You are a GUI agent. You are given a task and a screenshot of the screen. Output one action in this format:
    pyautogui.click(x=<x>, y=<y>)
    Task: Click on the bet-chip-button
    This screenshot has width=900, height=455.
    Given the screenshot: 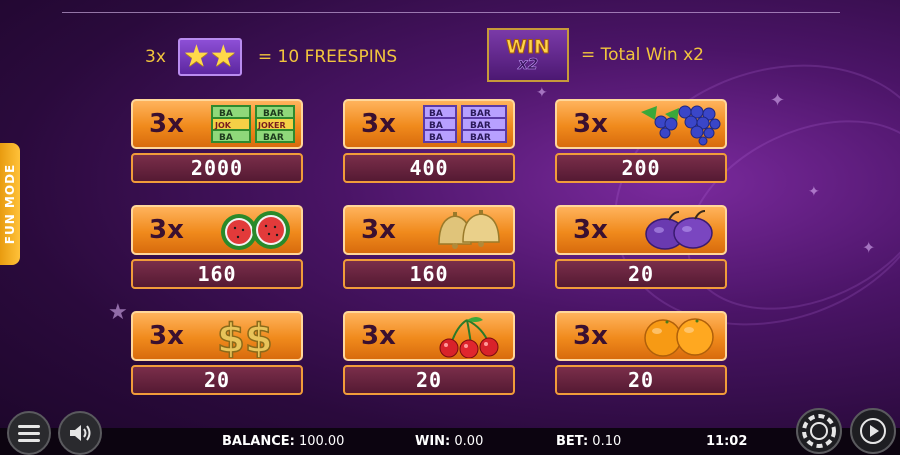 What is the action you would take?
    pyautogui.click(x=819, y=431)
    